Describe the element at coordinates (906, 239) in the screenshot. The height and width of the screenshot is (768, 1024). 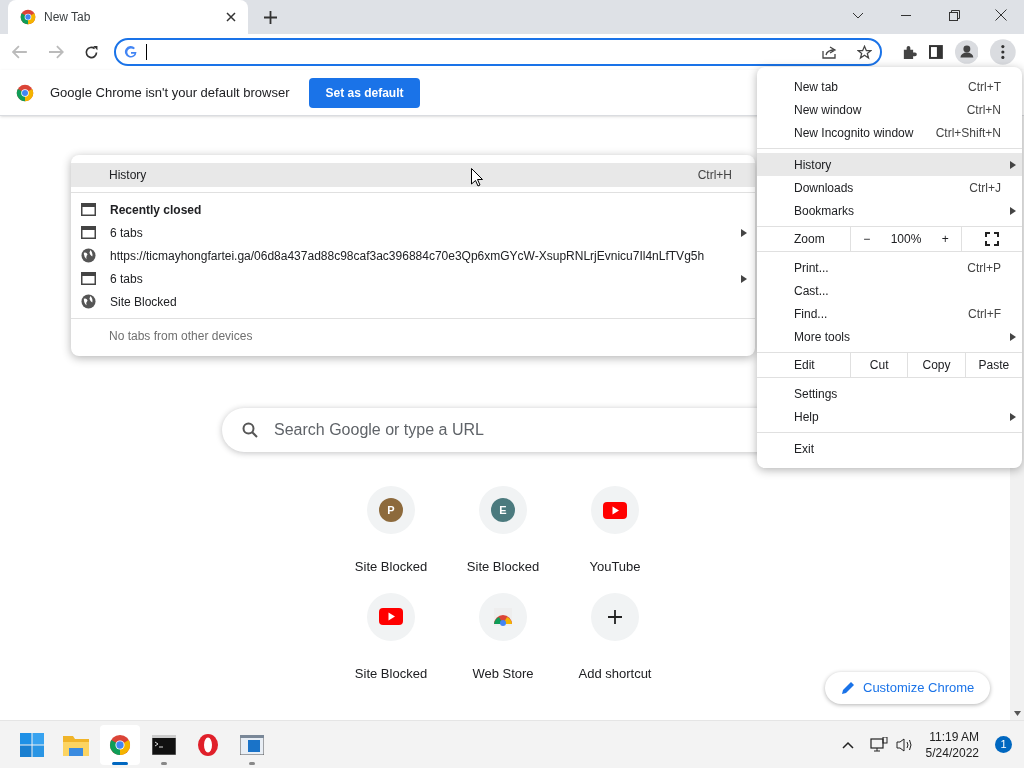
I see `zoom-level: 100%` at that location.